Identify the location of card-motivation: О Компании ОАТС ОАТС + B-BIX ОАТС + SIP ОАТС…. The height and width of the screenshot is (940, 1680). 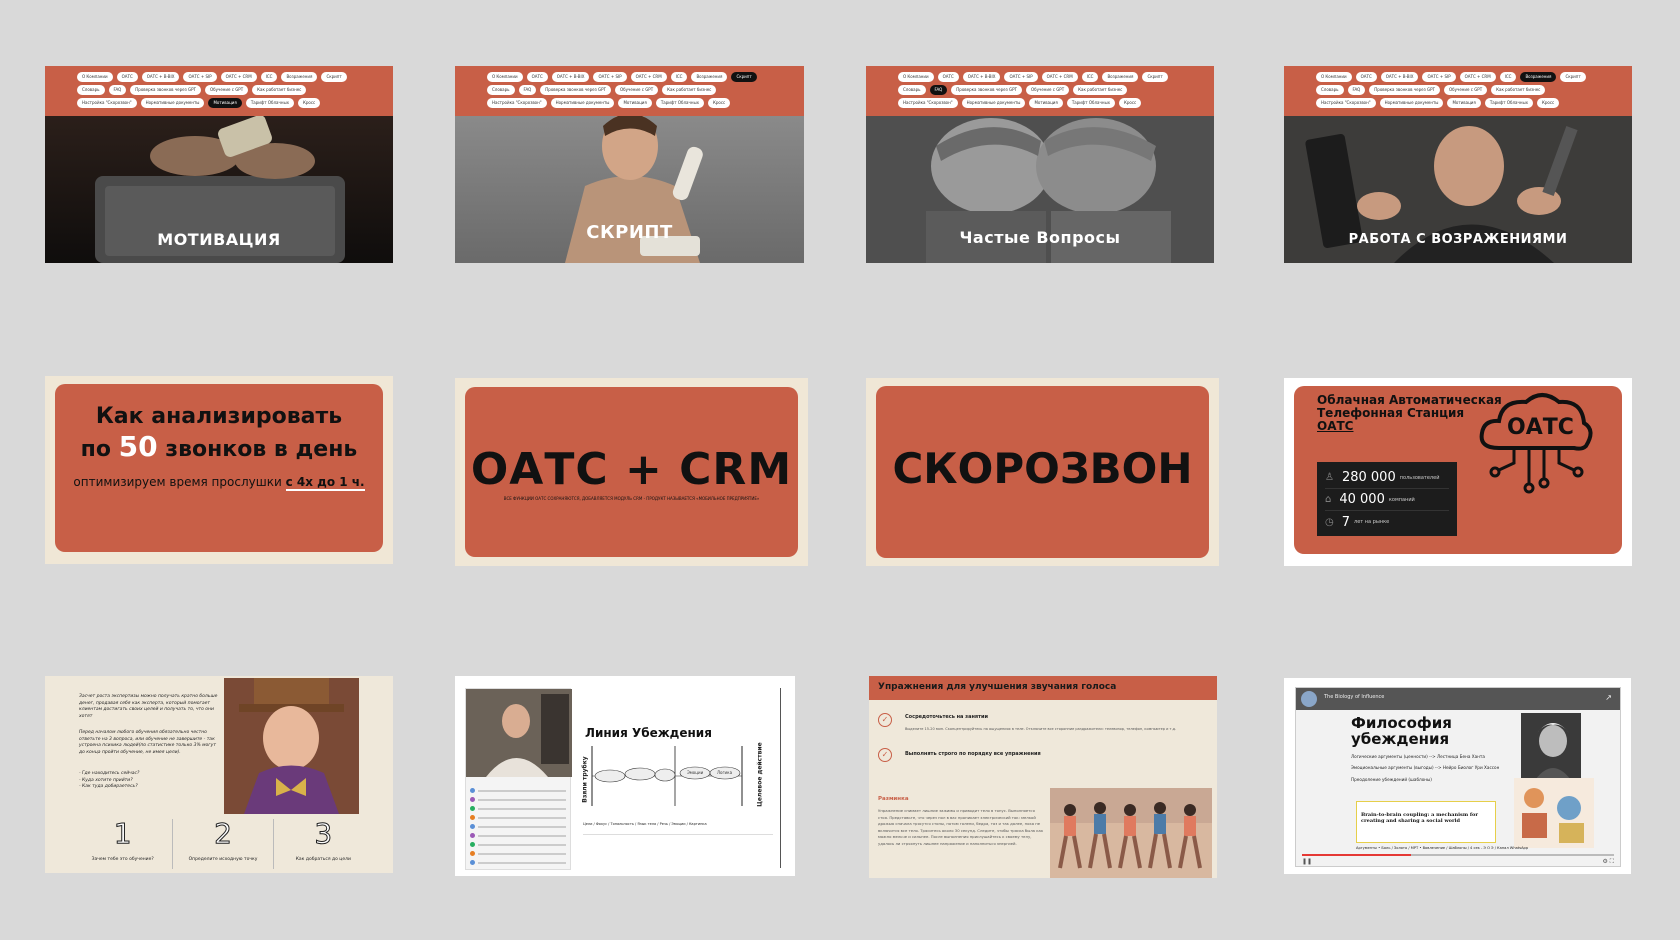
(219, 164).